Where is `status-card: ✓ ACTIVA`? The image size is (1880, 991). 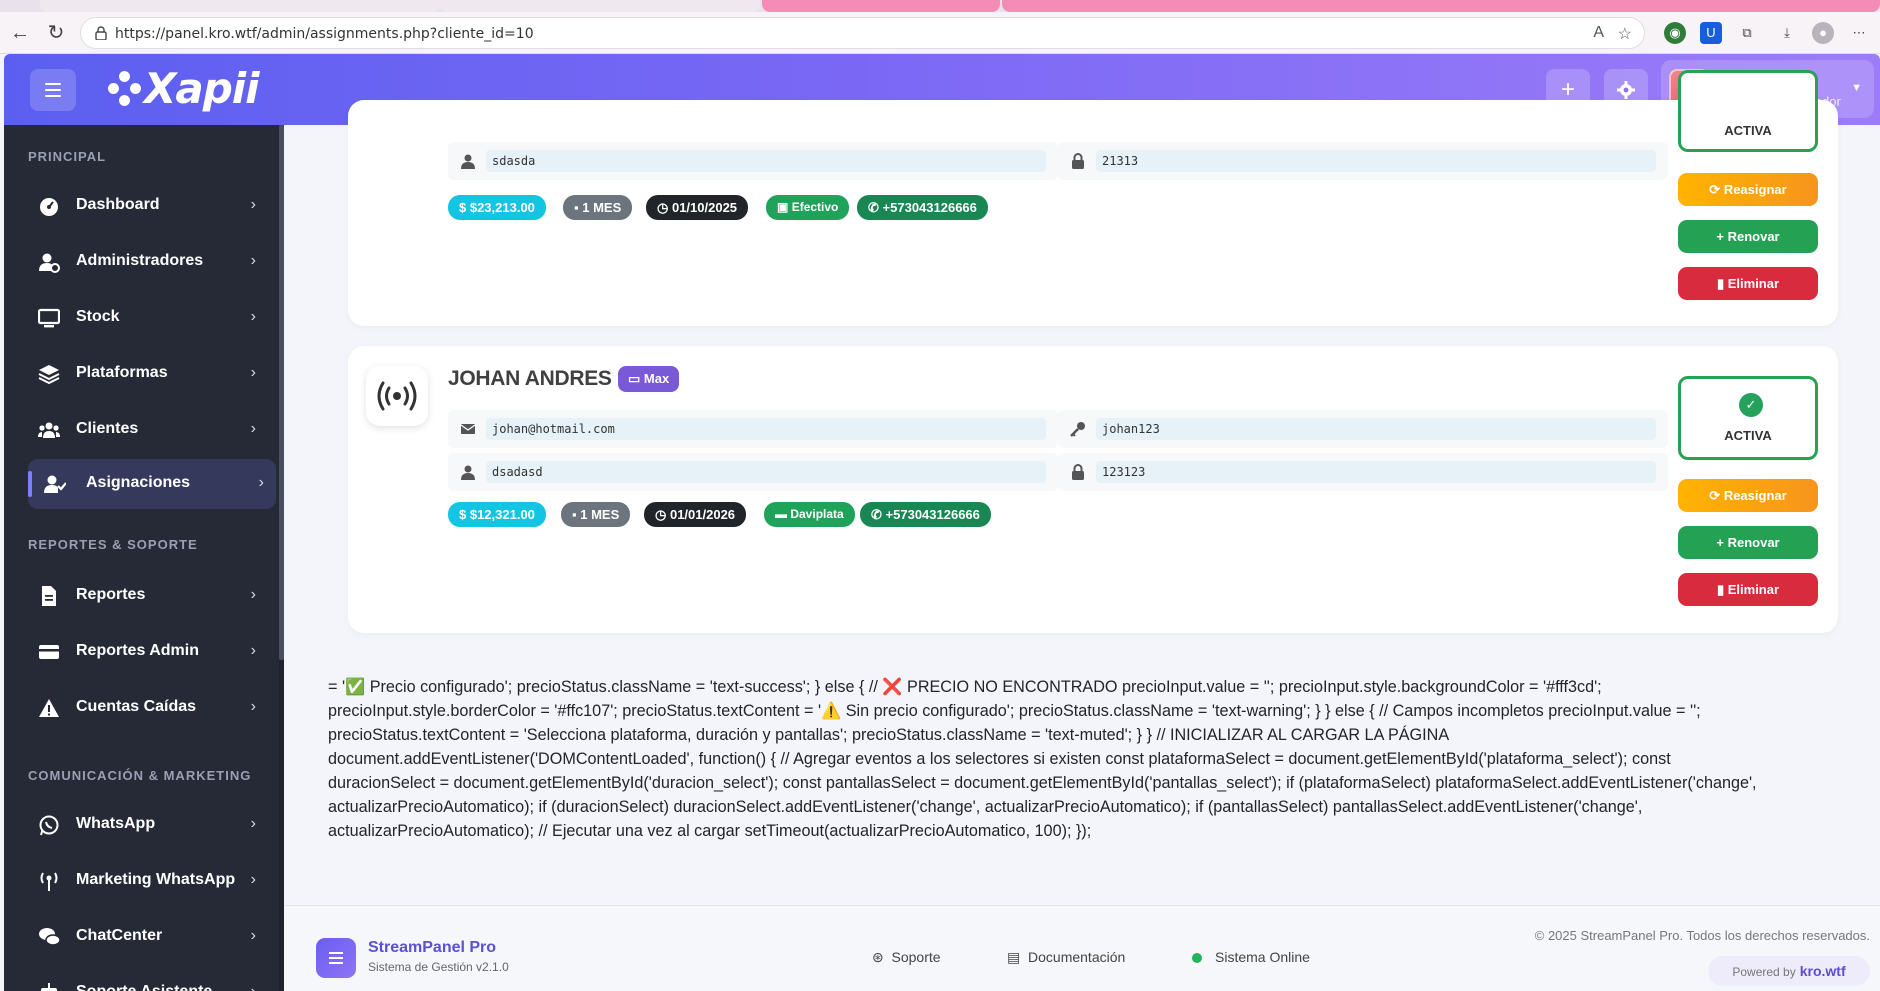
status-card: ✓ ACTIVA is located at coordinates (1748, 418).